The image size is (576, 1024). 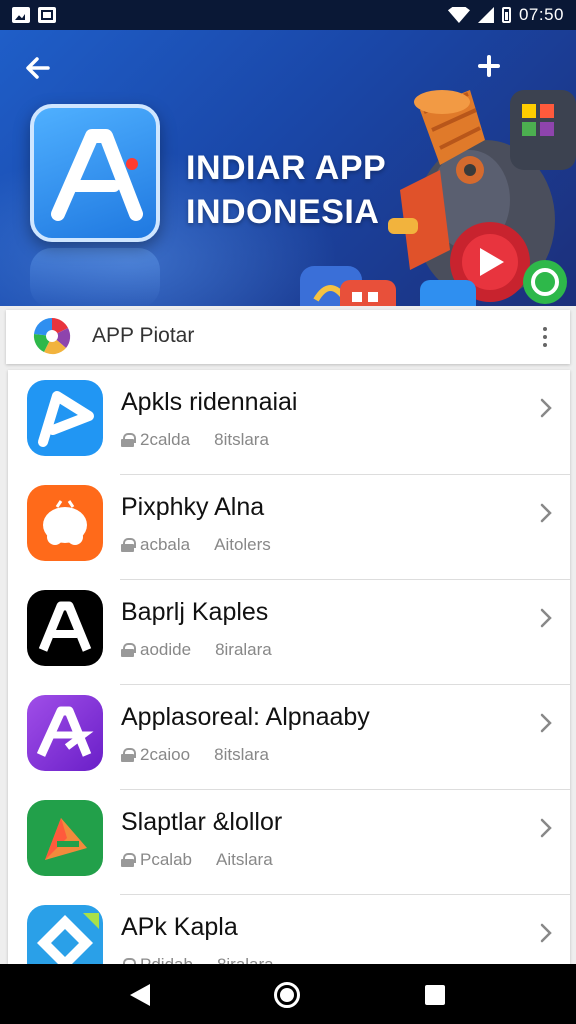 I want to click on app-meta: Pcalab Aitslara, so click(x=197, y=860).